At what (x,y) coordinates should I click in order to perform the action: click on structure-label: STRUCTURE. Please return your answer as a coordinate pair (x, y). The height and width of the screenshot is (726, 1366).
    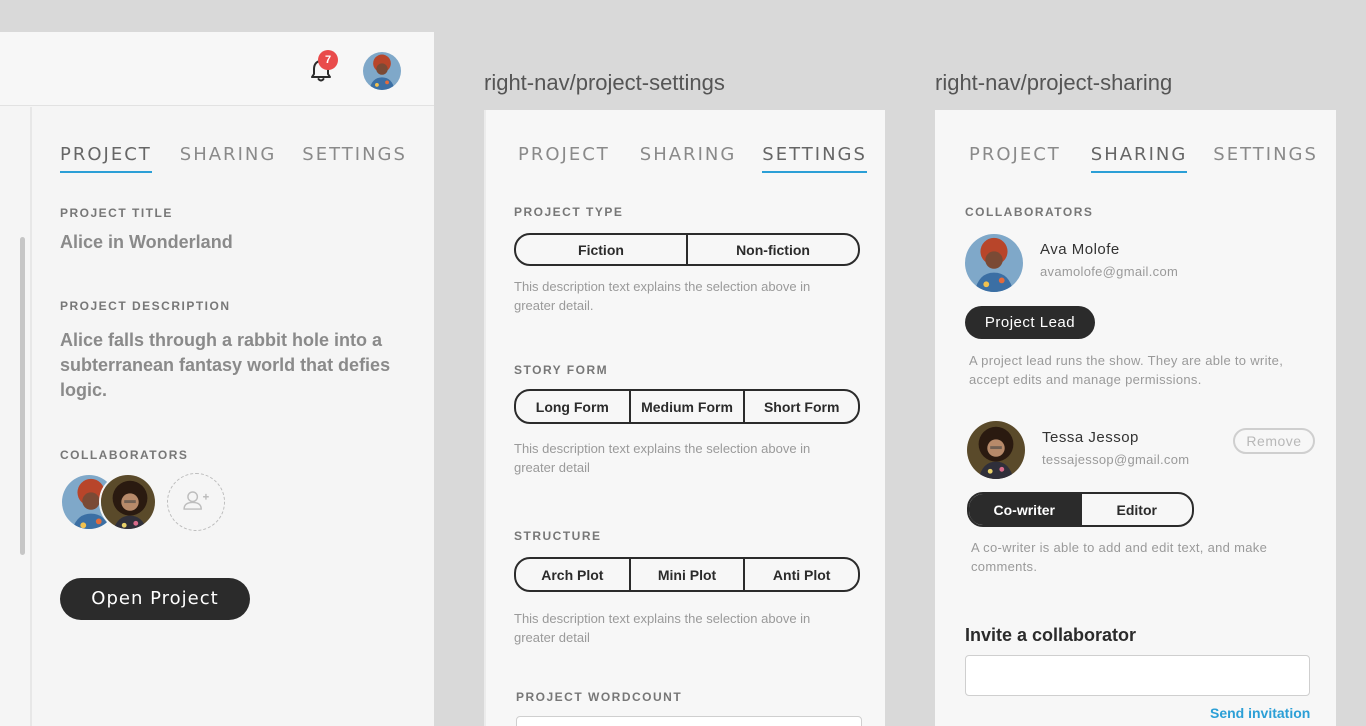
    Looking at the image, I should click on (558, 536).